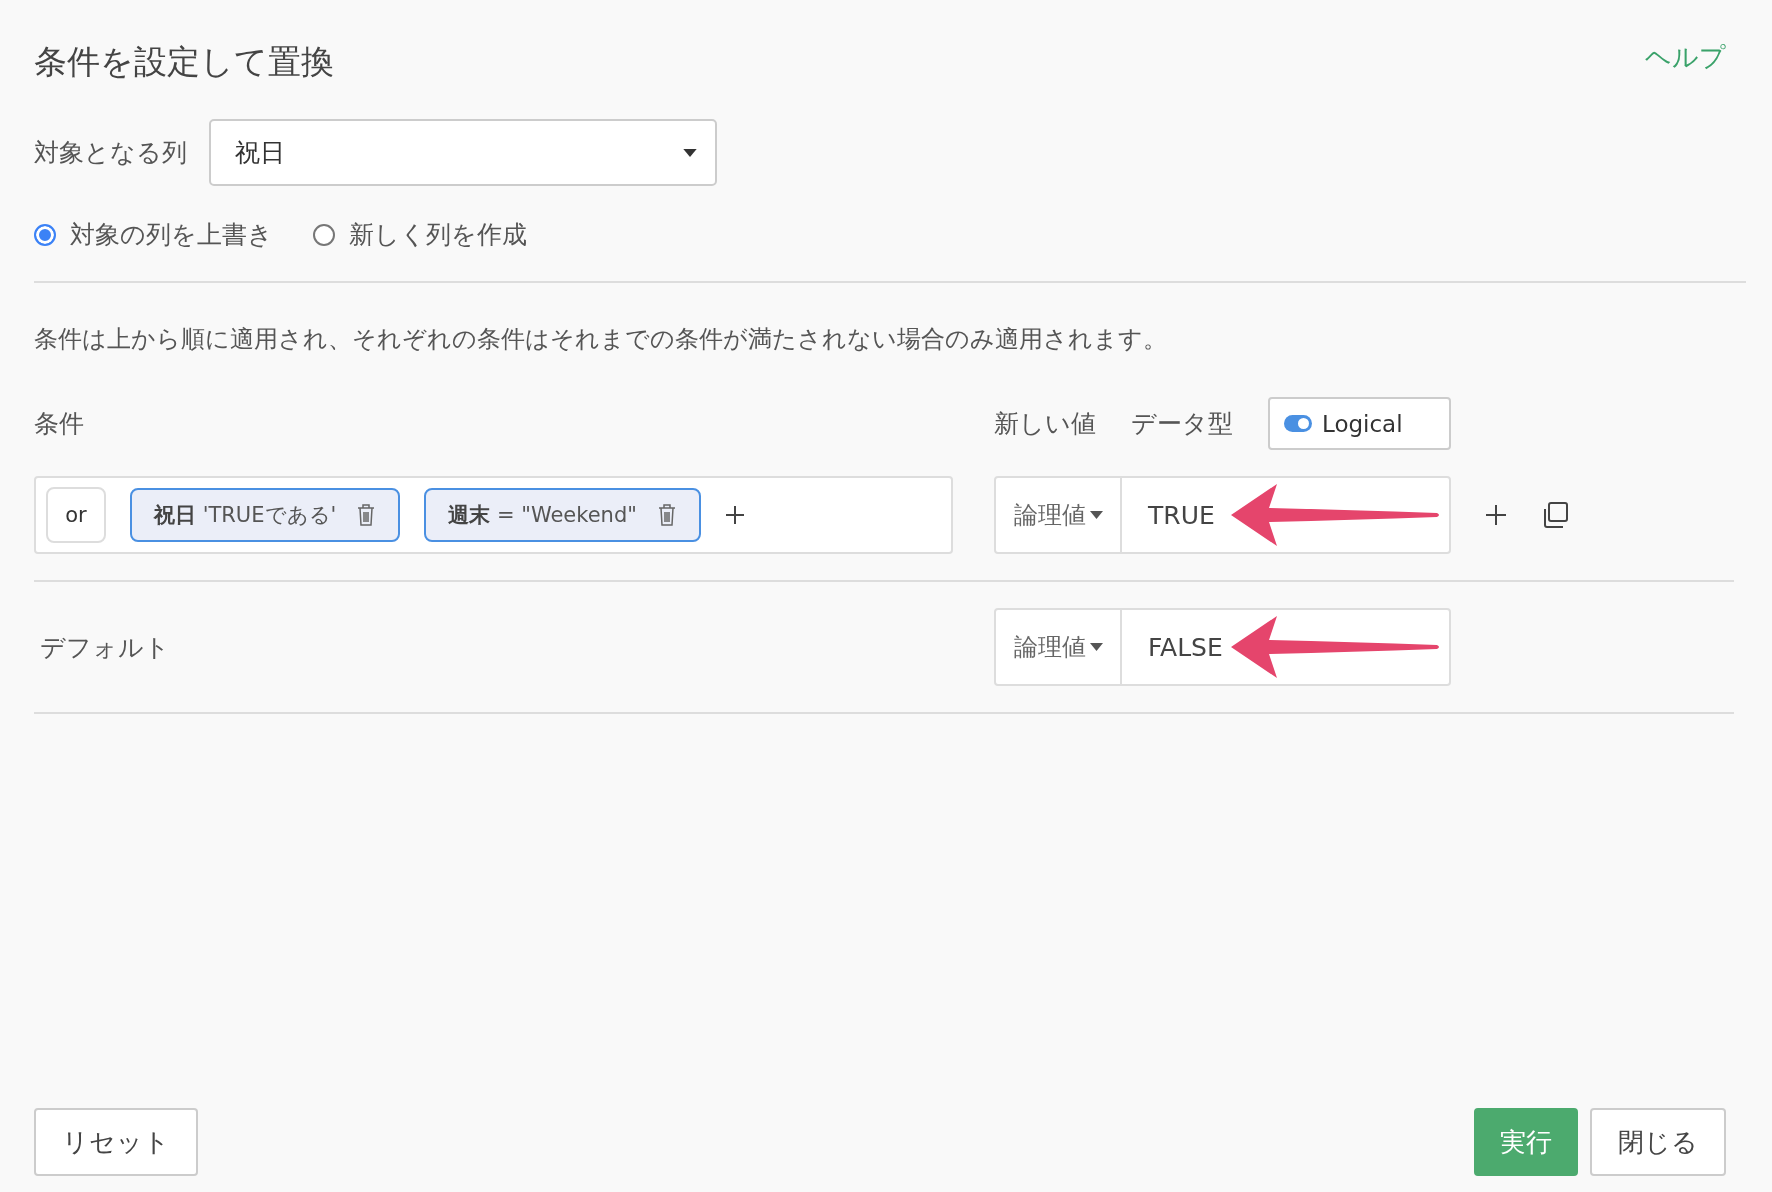  Describe the element at coordinates (59, 424) in the screenshot. I see `condition-header: 条件` at that location.